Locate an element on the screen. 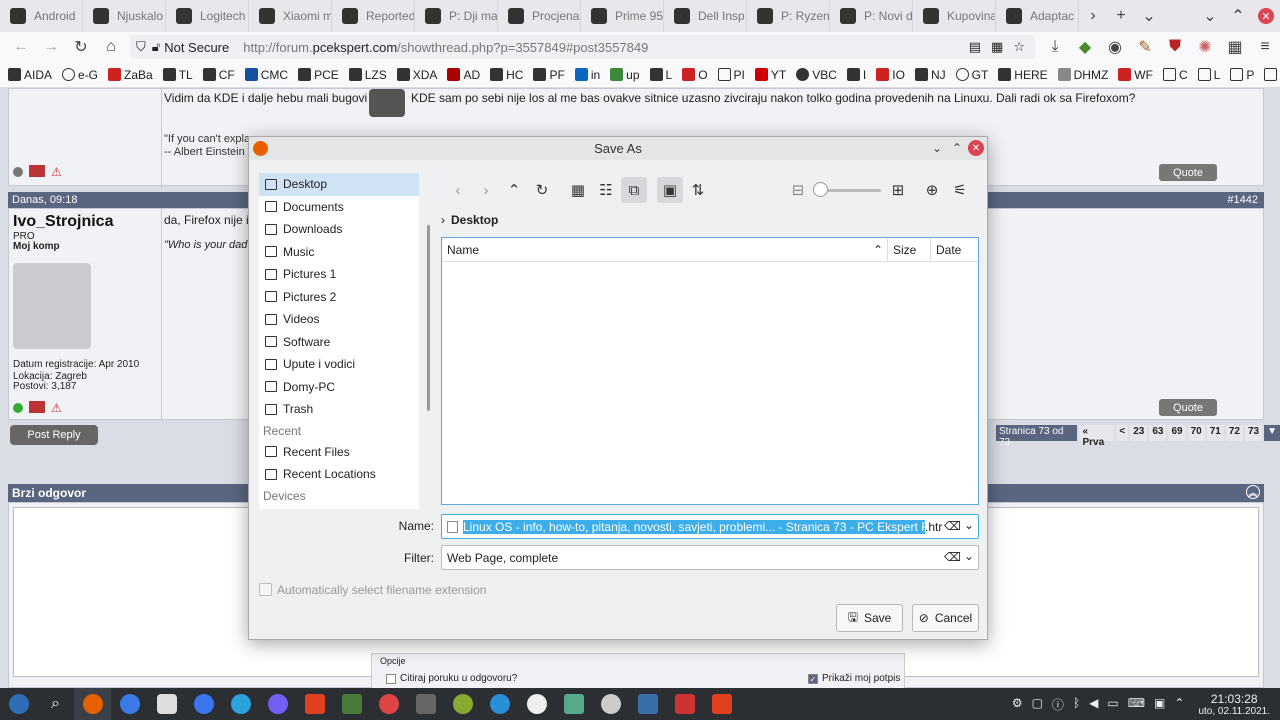 The image size is (1280, 720). bookmark-folder: P is located at coordinates (1242, 75).